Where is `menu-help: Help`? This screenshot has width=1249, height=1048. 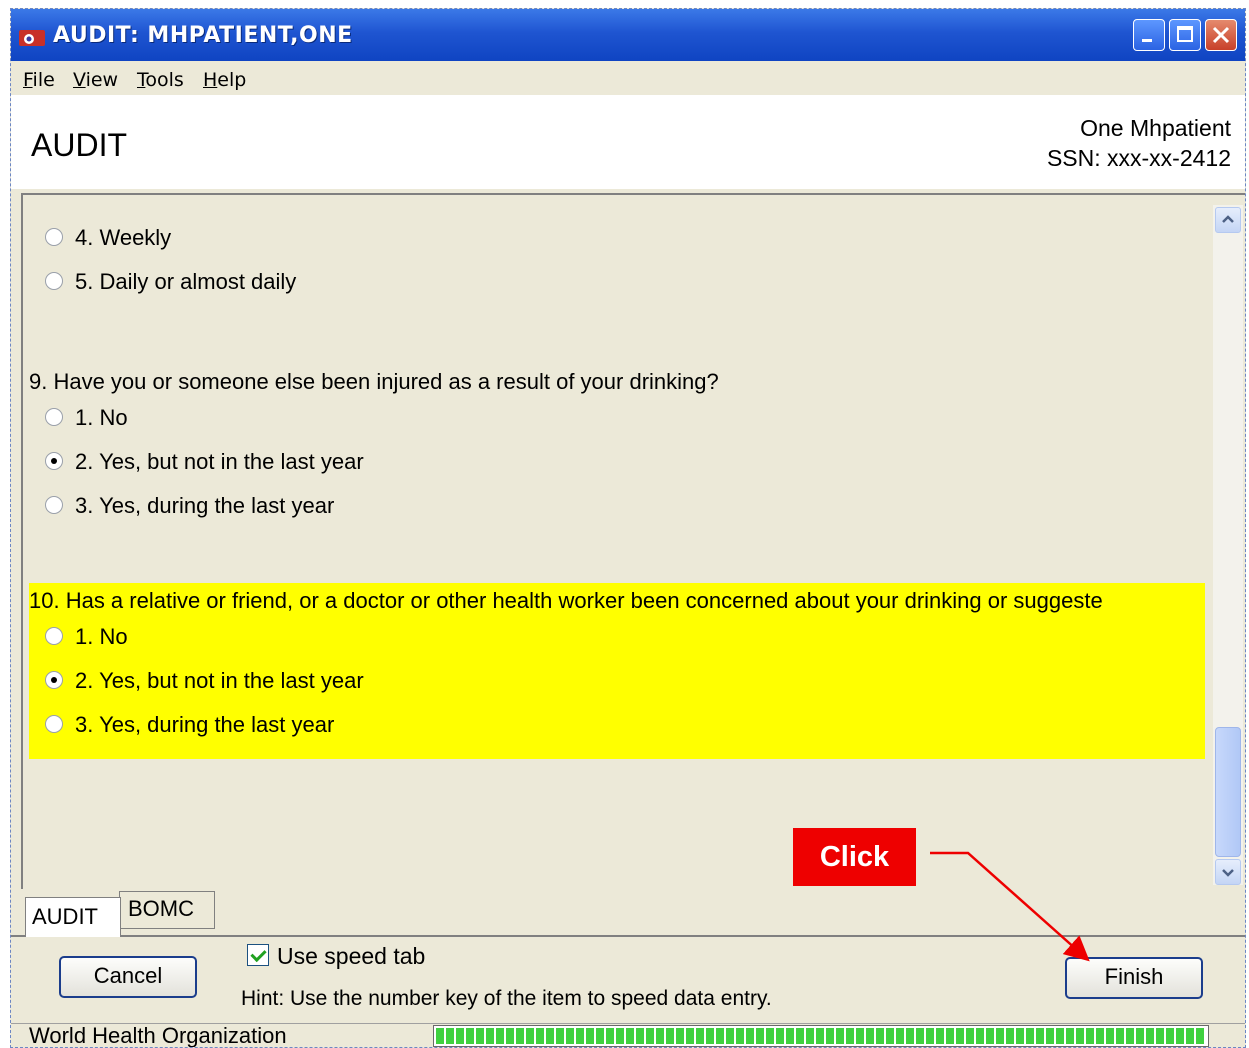 menu-help: Help is located at coordinates (224, 80).